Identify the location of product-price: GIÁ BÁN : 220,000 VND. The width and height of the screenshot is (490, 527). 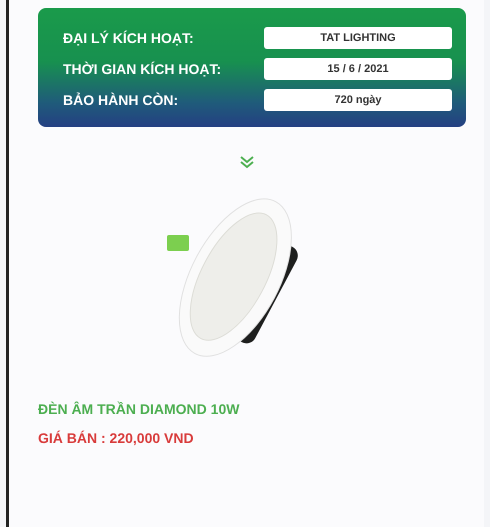
(116, 438).